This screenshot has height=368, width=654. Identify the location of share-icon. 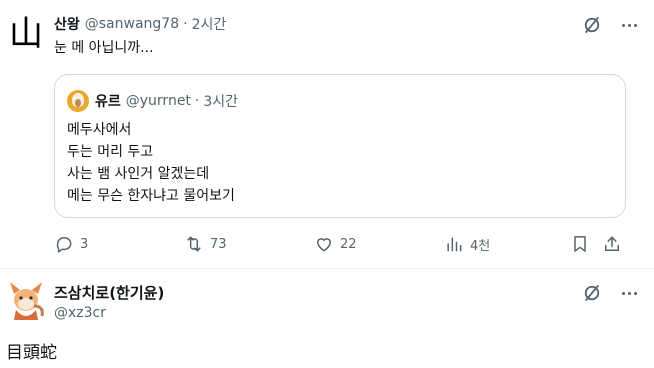
(612, 243).